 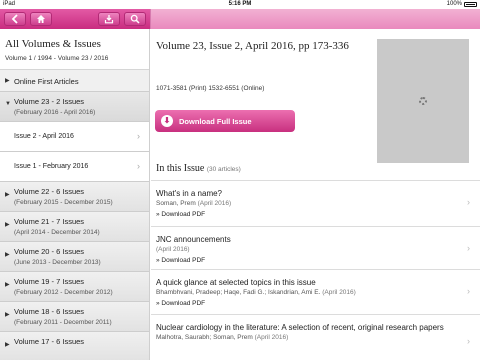 I want to click on status-bar: iPad 5:16 PM 100%, so click(x=240, y=4).